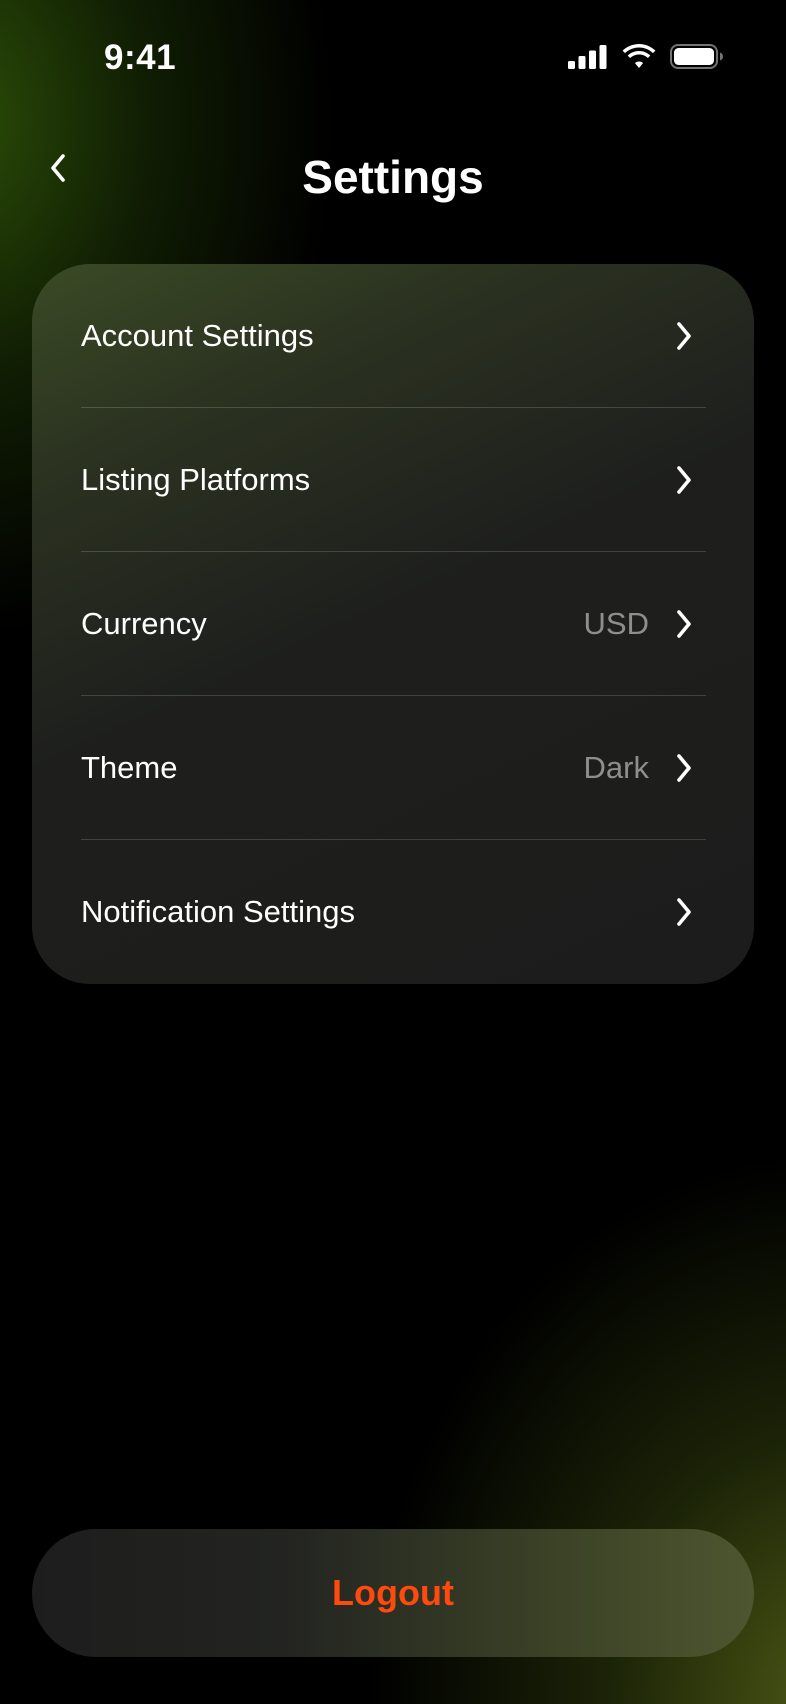 The width and height of the screenshot is (786, 1704). Describe the element at coordinates (218, 911) in the screenshot. I see `settings-row-label: Notification Settings` at that location.